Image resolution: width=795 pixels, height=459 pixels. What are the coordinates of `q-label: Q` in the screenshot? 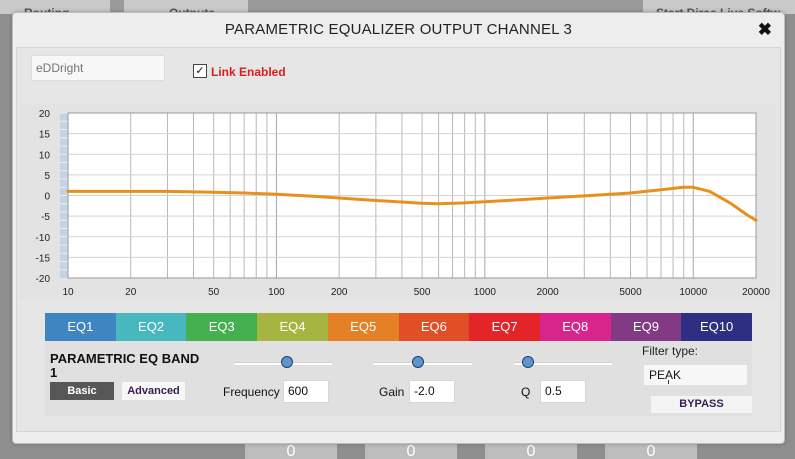 It's located at (526, 392).